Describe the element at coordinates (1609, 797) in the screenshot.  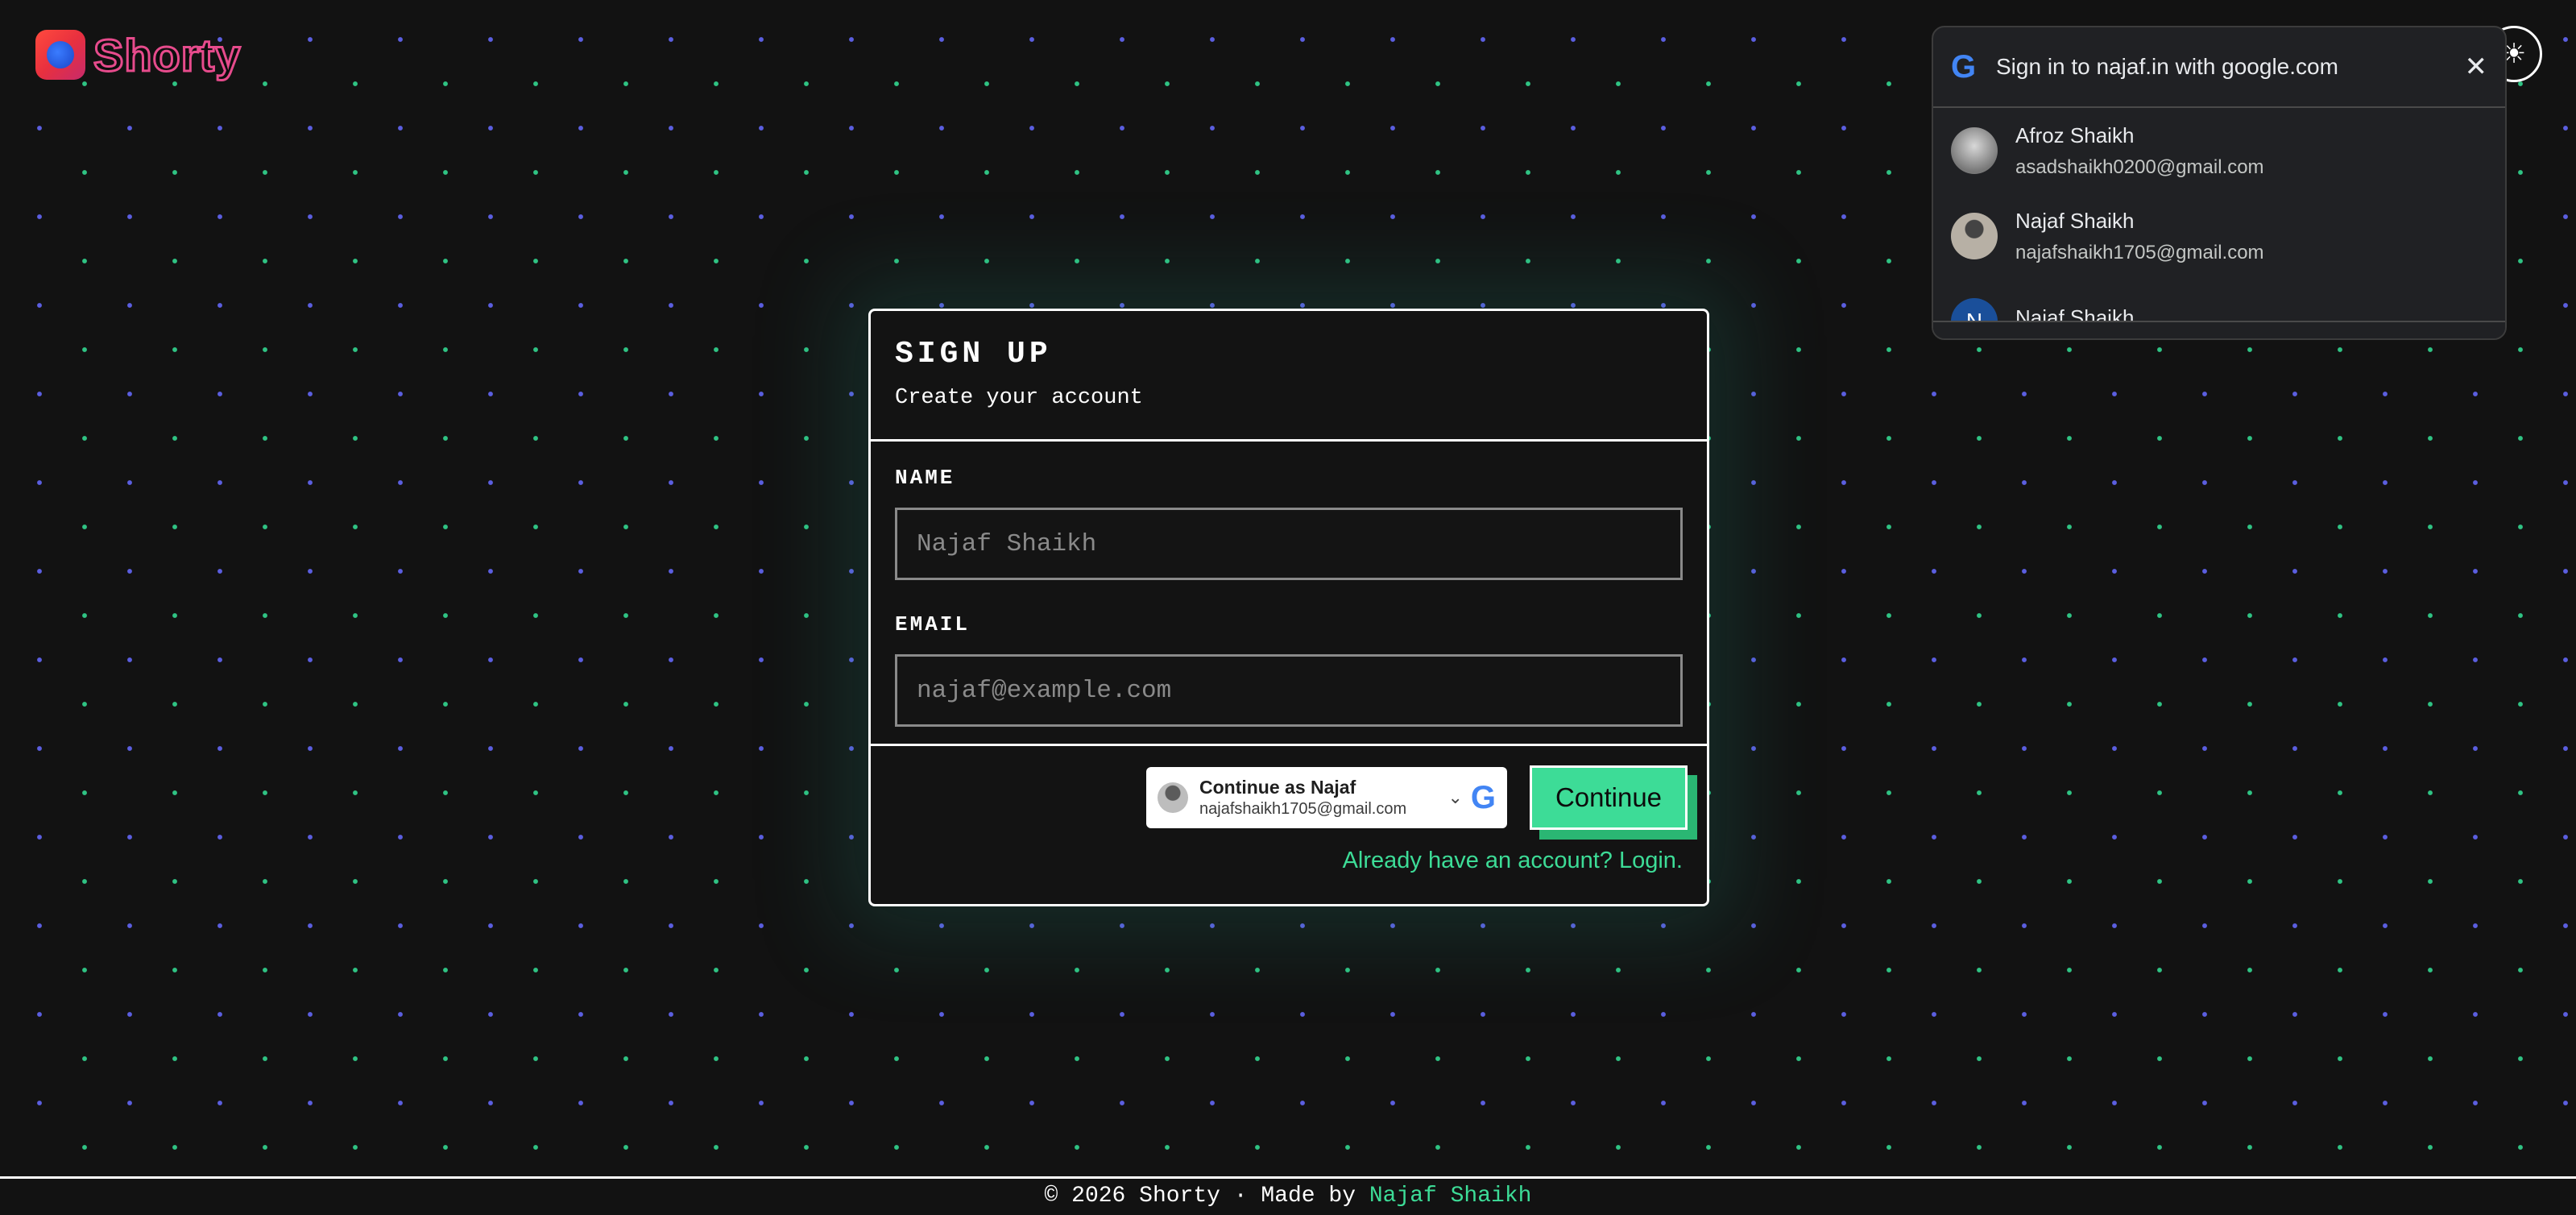
I see `continue-button: Continue` at that location.